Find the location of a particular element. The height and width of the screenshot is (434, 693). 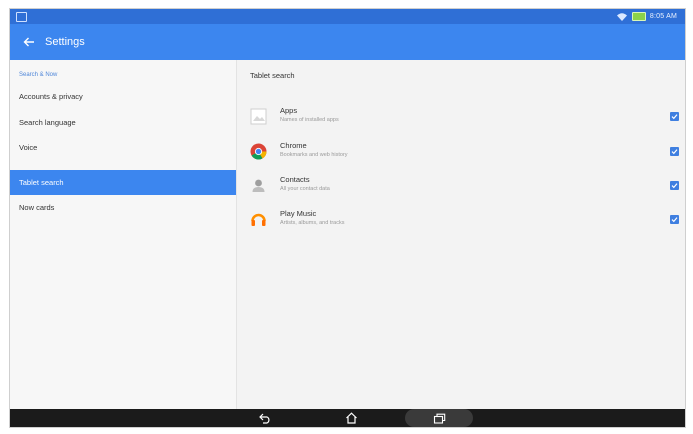

recents-icon is located at coordinates (439, 418).